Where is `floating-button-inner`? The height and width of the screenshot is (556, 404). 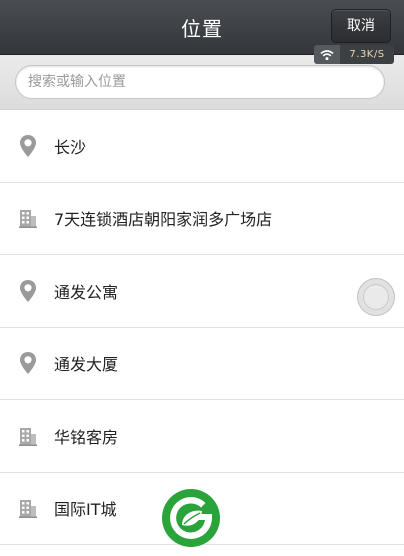 floating-button-inner is located at coordinates (376, 297).